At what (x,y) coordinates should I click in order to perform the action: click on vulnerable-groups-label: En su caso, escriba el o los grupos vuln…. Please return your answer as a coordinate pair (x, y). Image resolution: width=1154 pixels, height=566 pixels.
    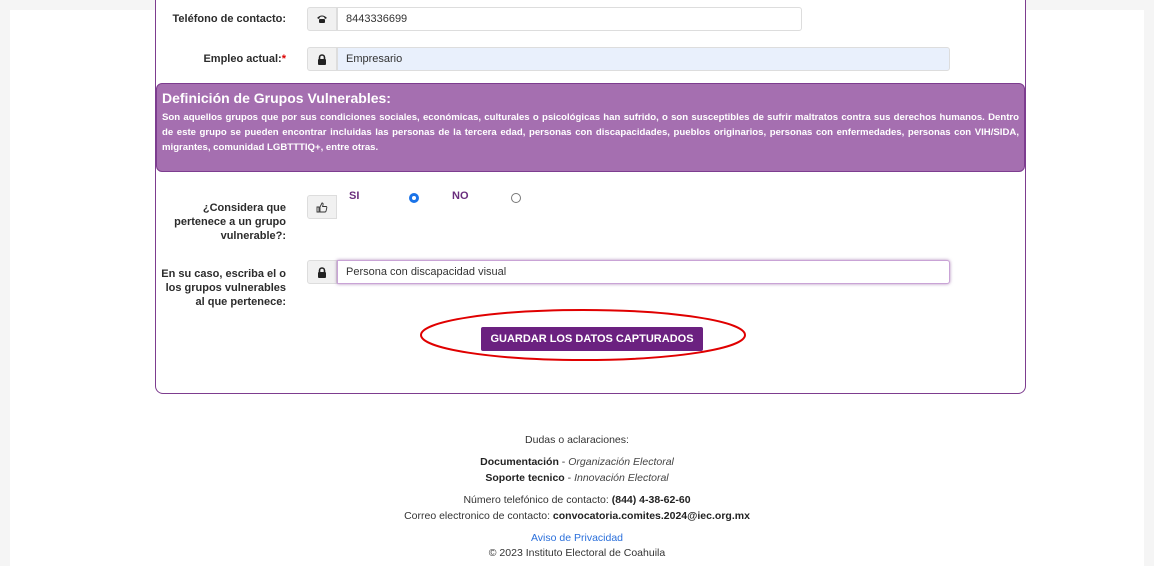
    Looking at the image, I should click on (223, 288).